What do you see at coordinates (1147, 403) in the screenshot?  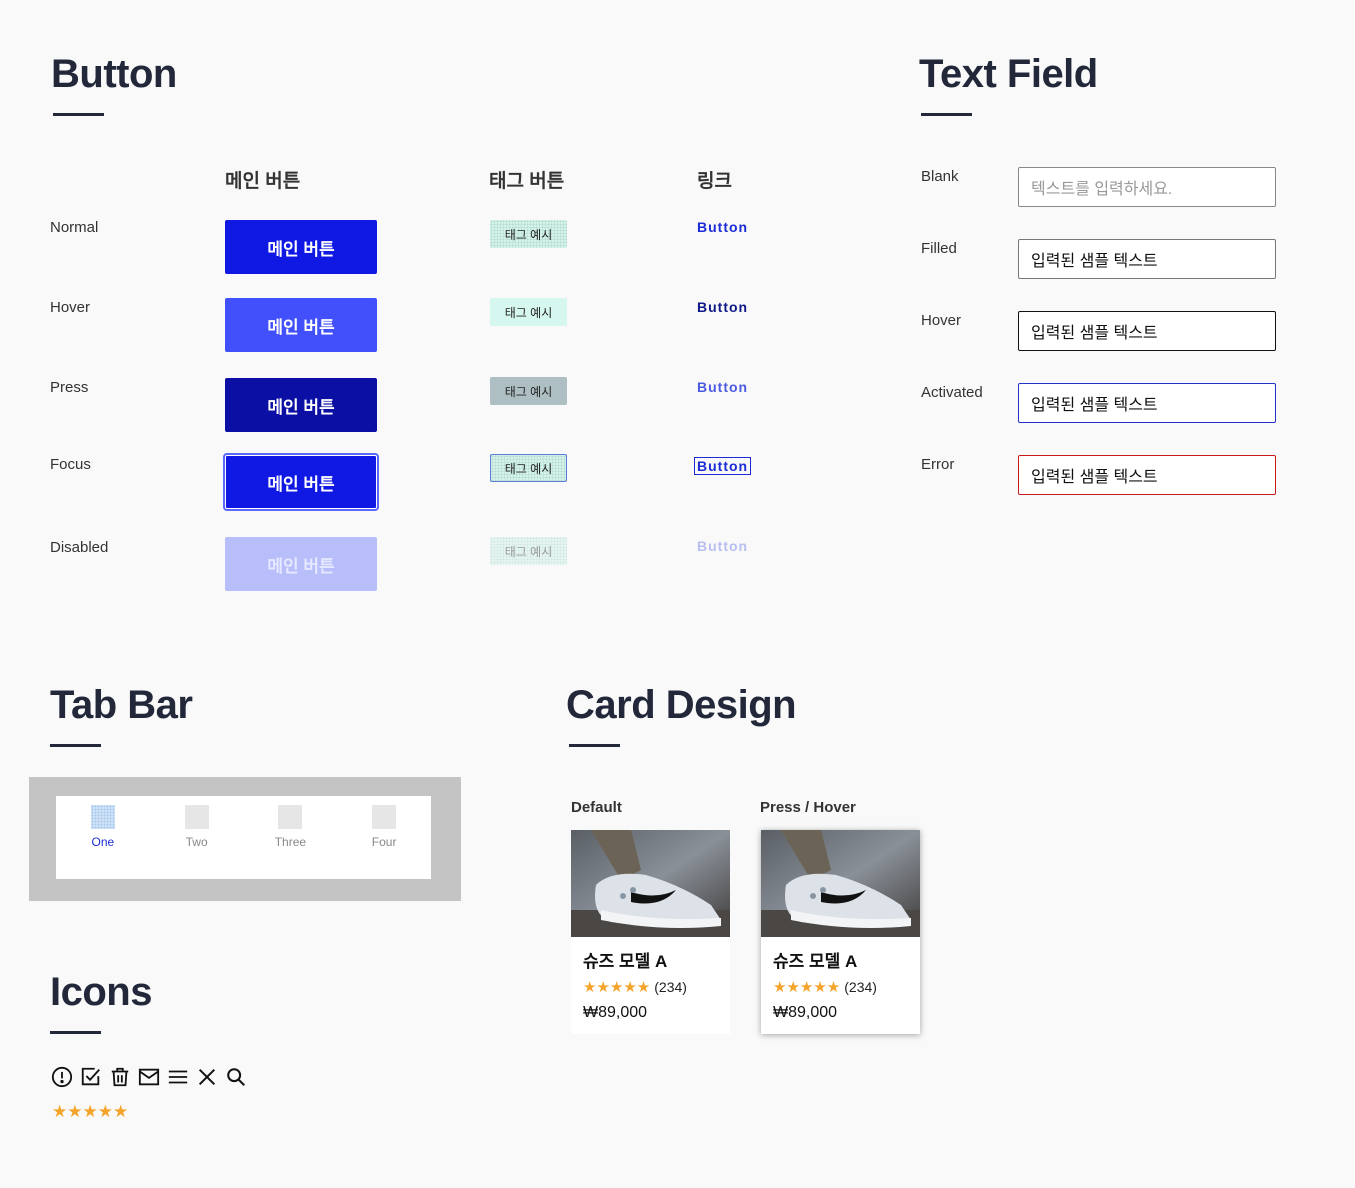 I see `text-field-activated: 입력된 샘플 텍스트` at bounding box center [1147, 403].